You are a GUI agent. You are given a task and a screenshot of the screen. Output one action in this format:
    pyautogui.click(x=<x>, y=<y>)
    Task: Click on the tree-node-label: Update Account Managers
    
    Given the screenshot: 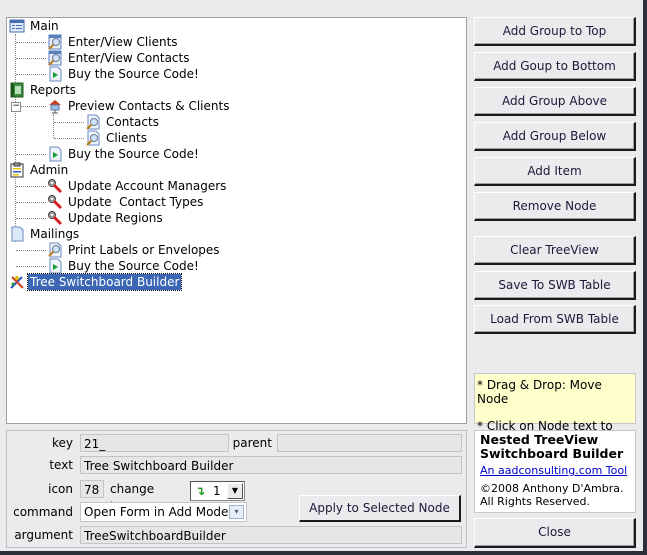 What is the action you would take?
    pyautogui.click(x=147, y=186)
    